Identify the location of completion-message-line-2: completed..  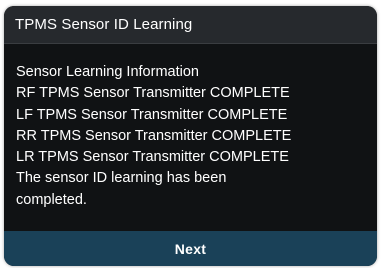
(51, 199).